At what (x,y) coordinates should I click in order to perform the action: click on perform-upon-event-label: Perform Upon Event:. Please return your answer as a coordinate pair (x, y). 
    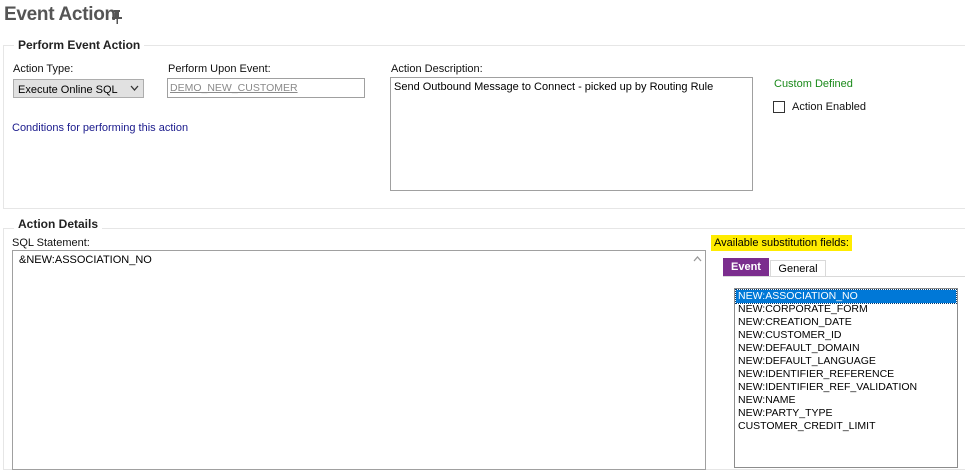
    Looking at the image, I should click on (219, 69).